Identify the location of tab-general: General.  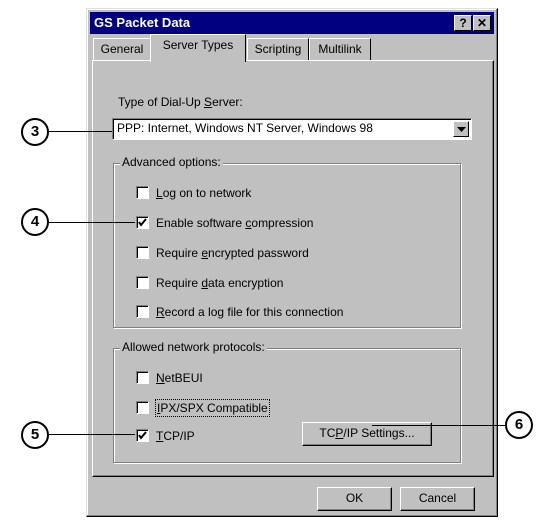
(122, 49).